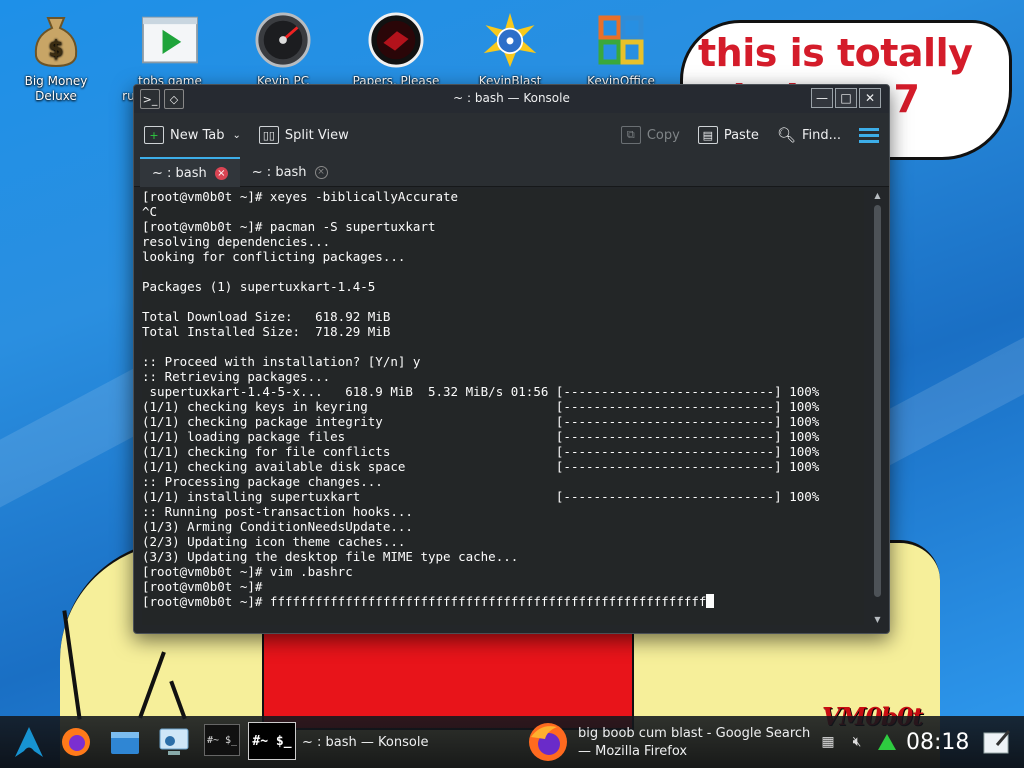  I want to click on scrollbar-thumb, so click(877, 401).